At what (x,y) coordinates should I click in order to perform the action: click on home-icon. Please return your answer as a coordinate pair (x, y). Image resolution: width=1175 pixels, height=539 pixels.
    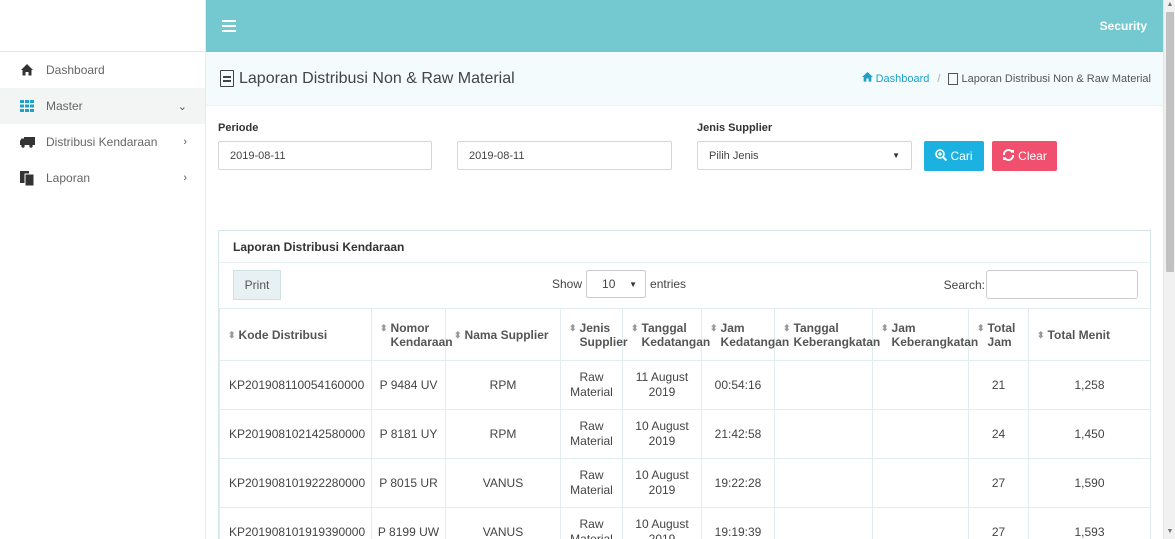
    Looking at the image, I should click on (27, 70).